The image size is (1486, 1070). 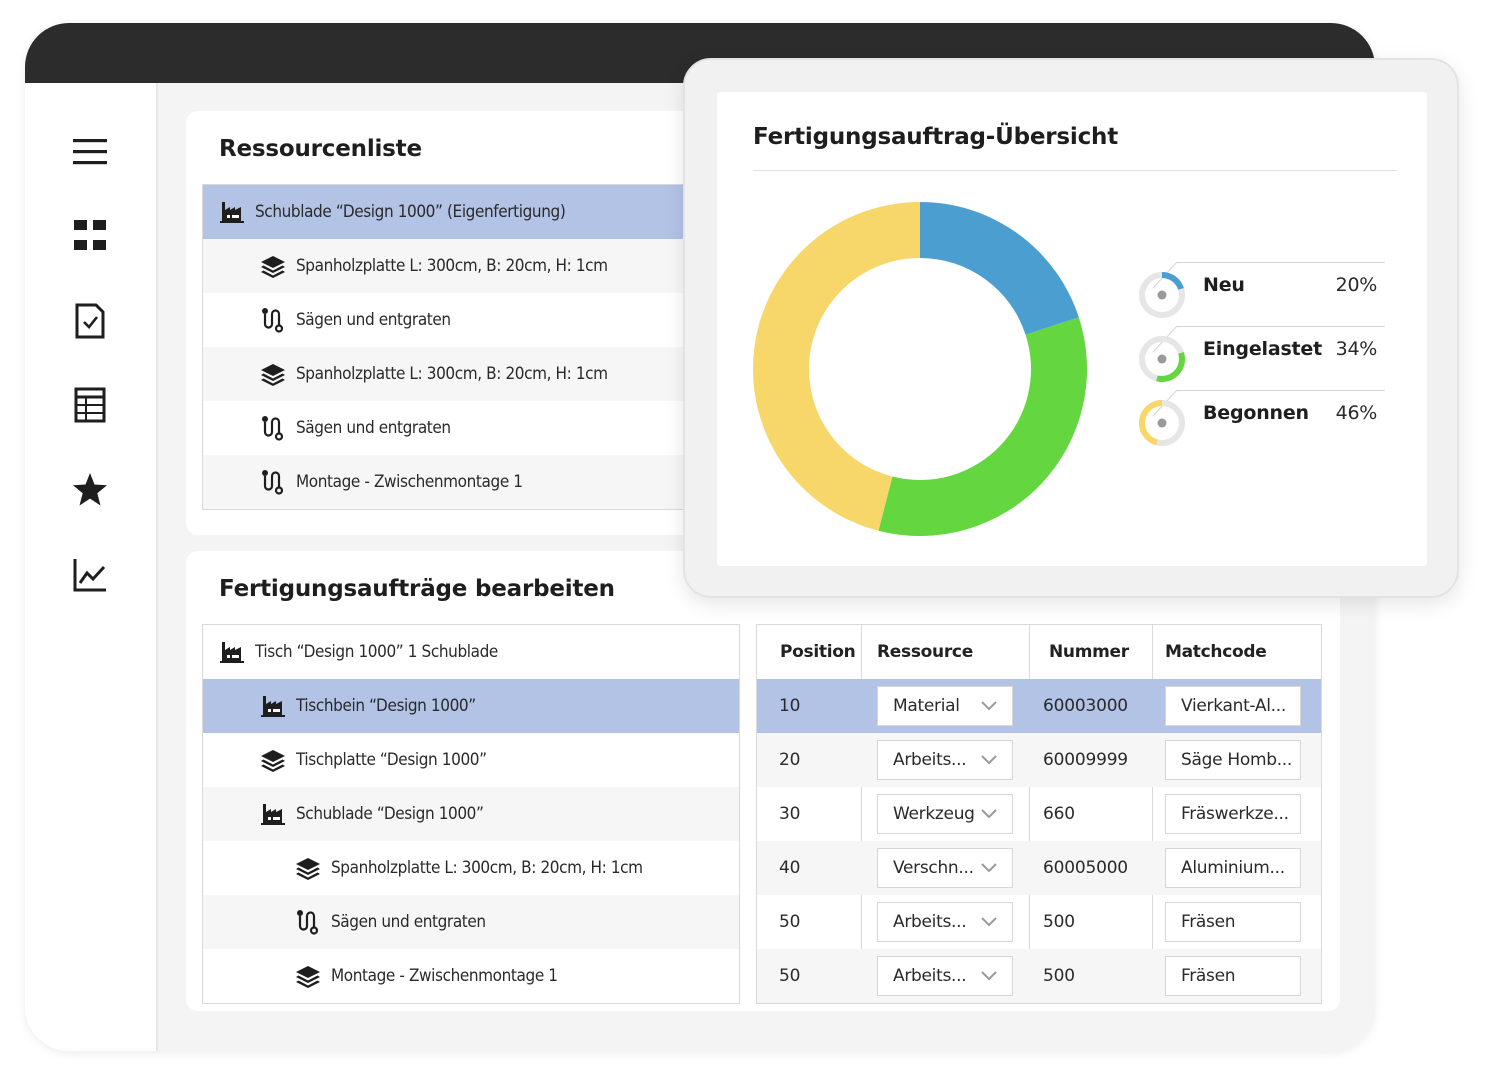 I want to click on tree-row-label: Tischbein “Design 1000”, so click(x=386, y=706).